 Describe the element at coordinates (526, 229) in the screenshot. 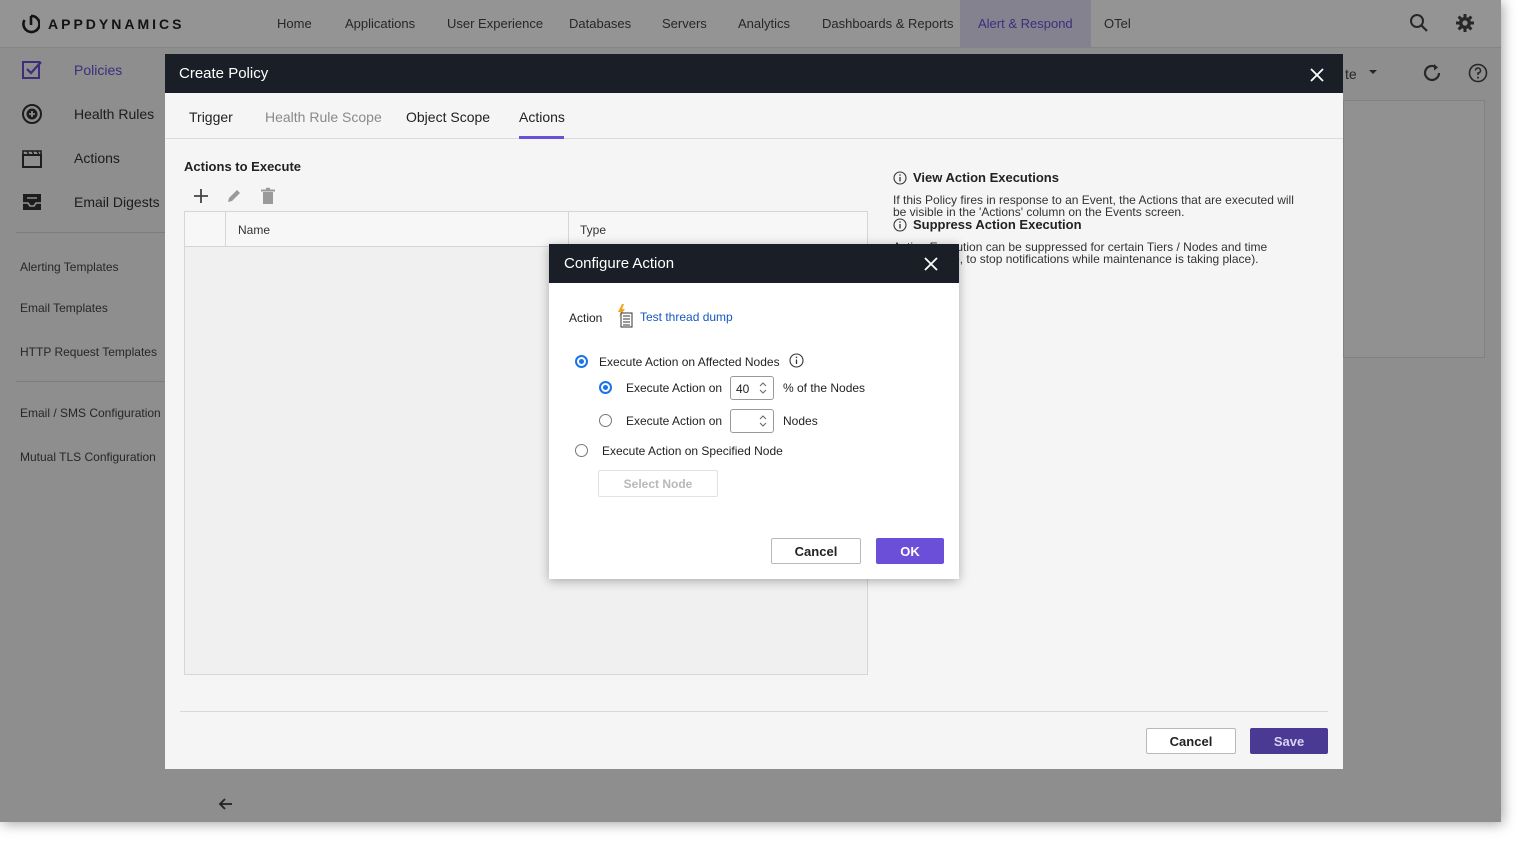

I see `table-header: Name Type` at that location.